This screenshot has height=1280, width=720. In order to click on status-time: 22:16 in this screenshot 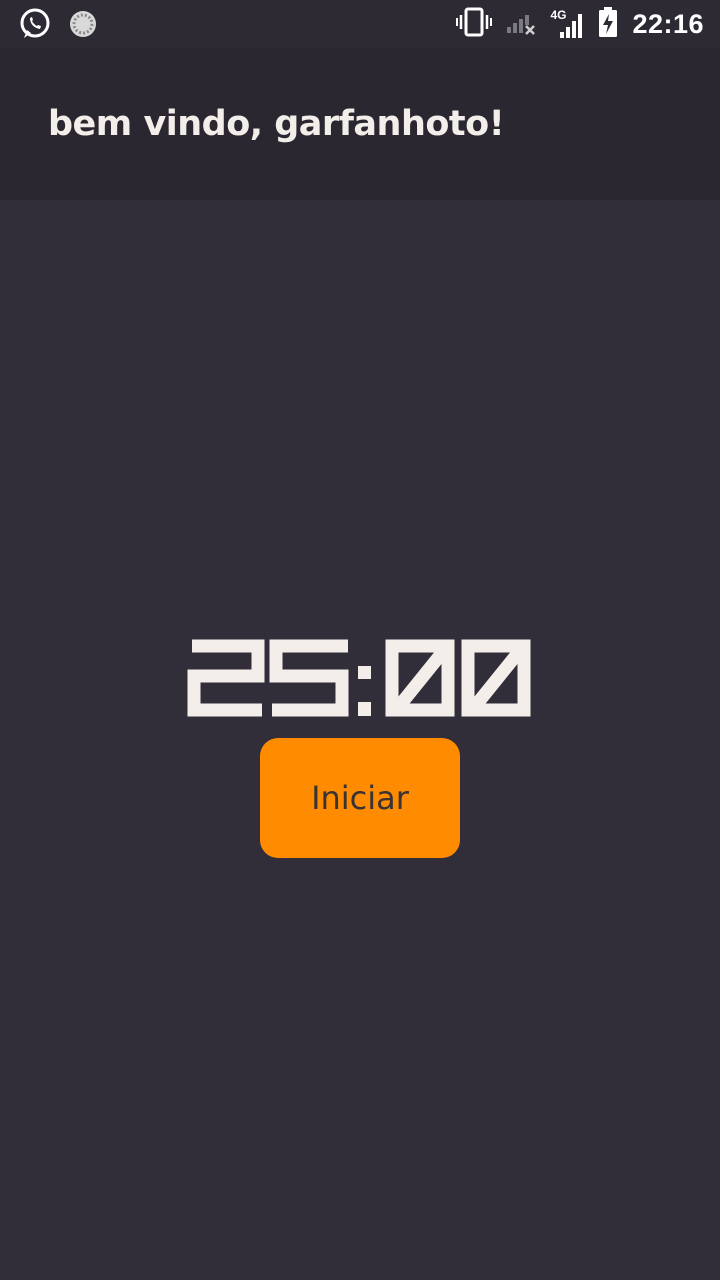, I will do `click(668, 23)`.